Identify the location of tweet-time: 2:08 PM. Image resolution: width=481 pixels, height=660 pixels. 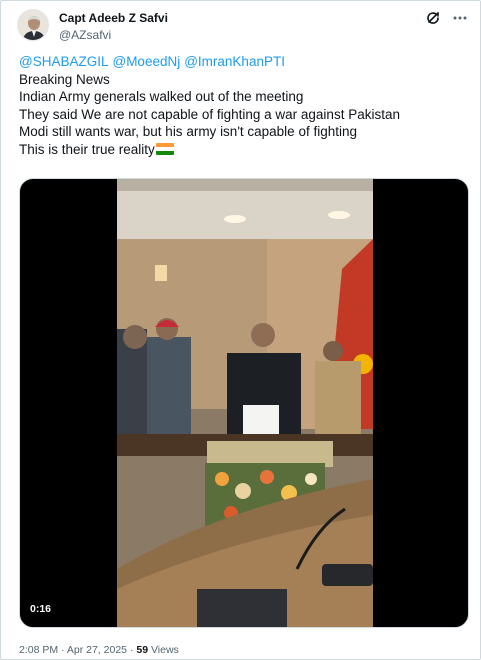
(38, 650).